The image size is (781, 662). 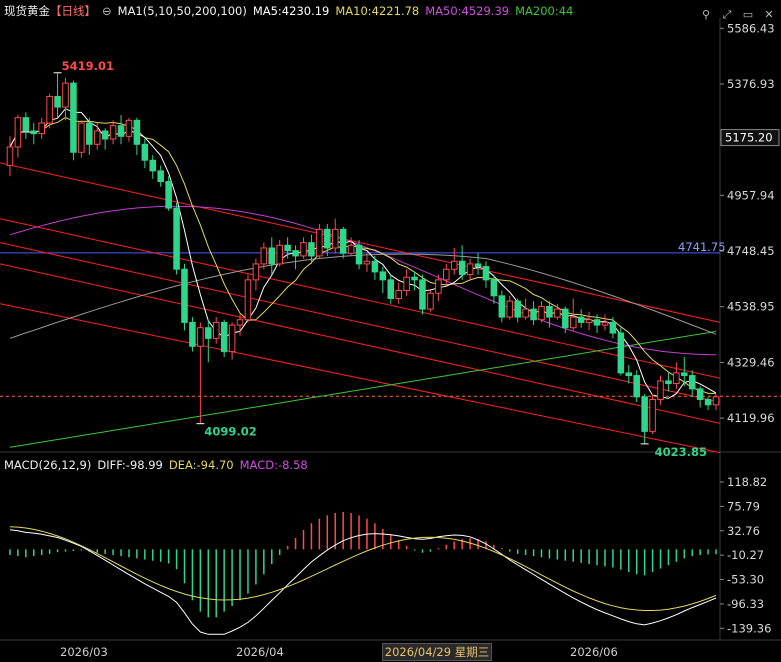 What do you see at coordinates (230, 432) in the screenshot?
I see `low-price-label: 4099.02` at bounding box center [230, 432].